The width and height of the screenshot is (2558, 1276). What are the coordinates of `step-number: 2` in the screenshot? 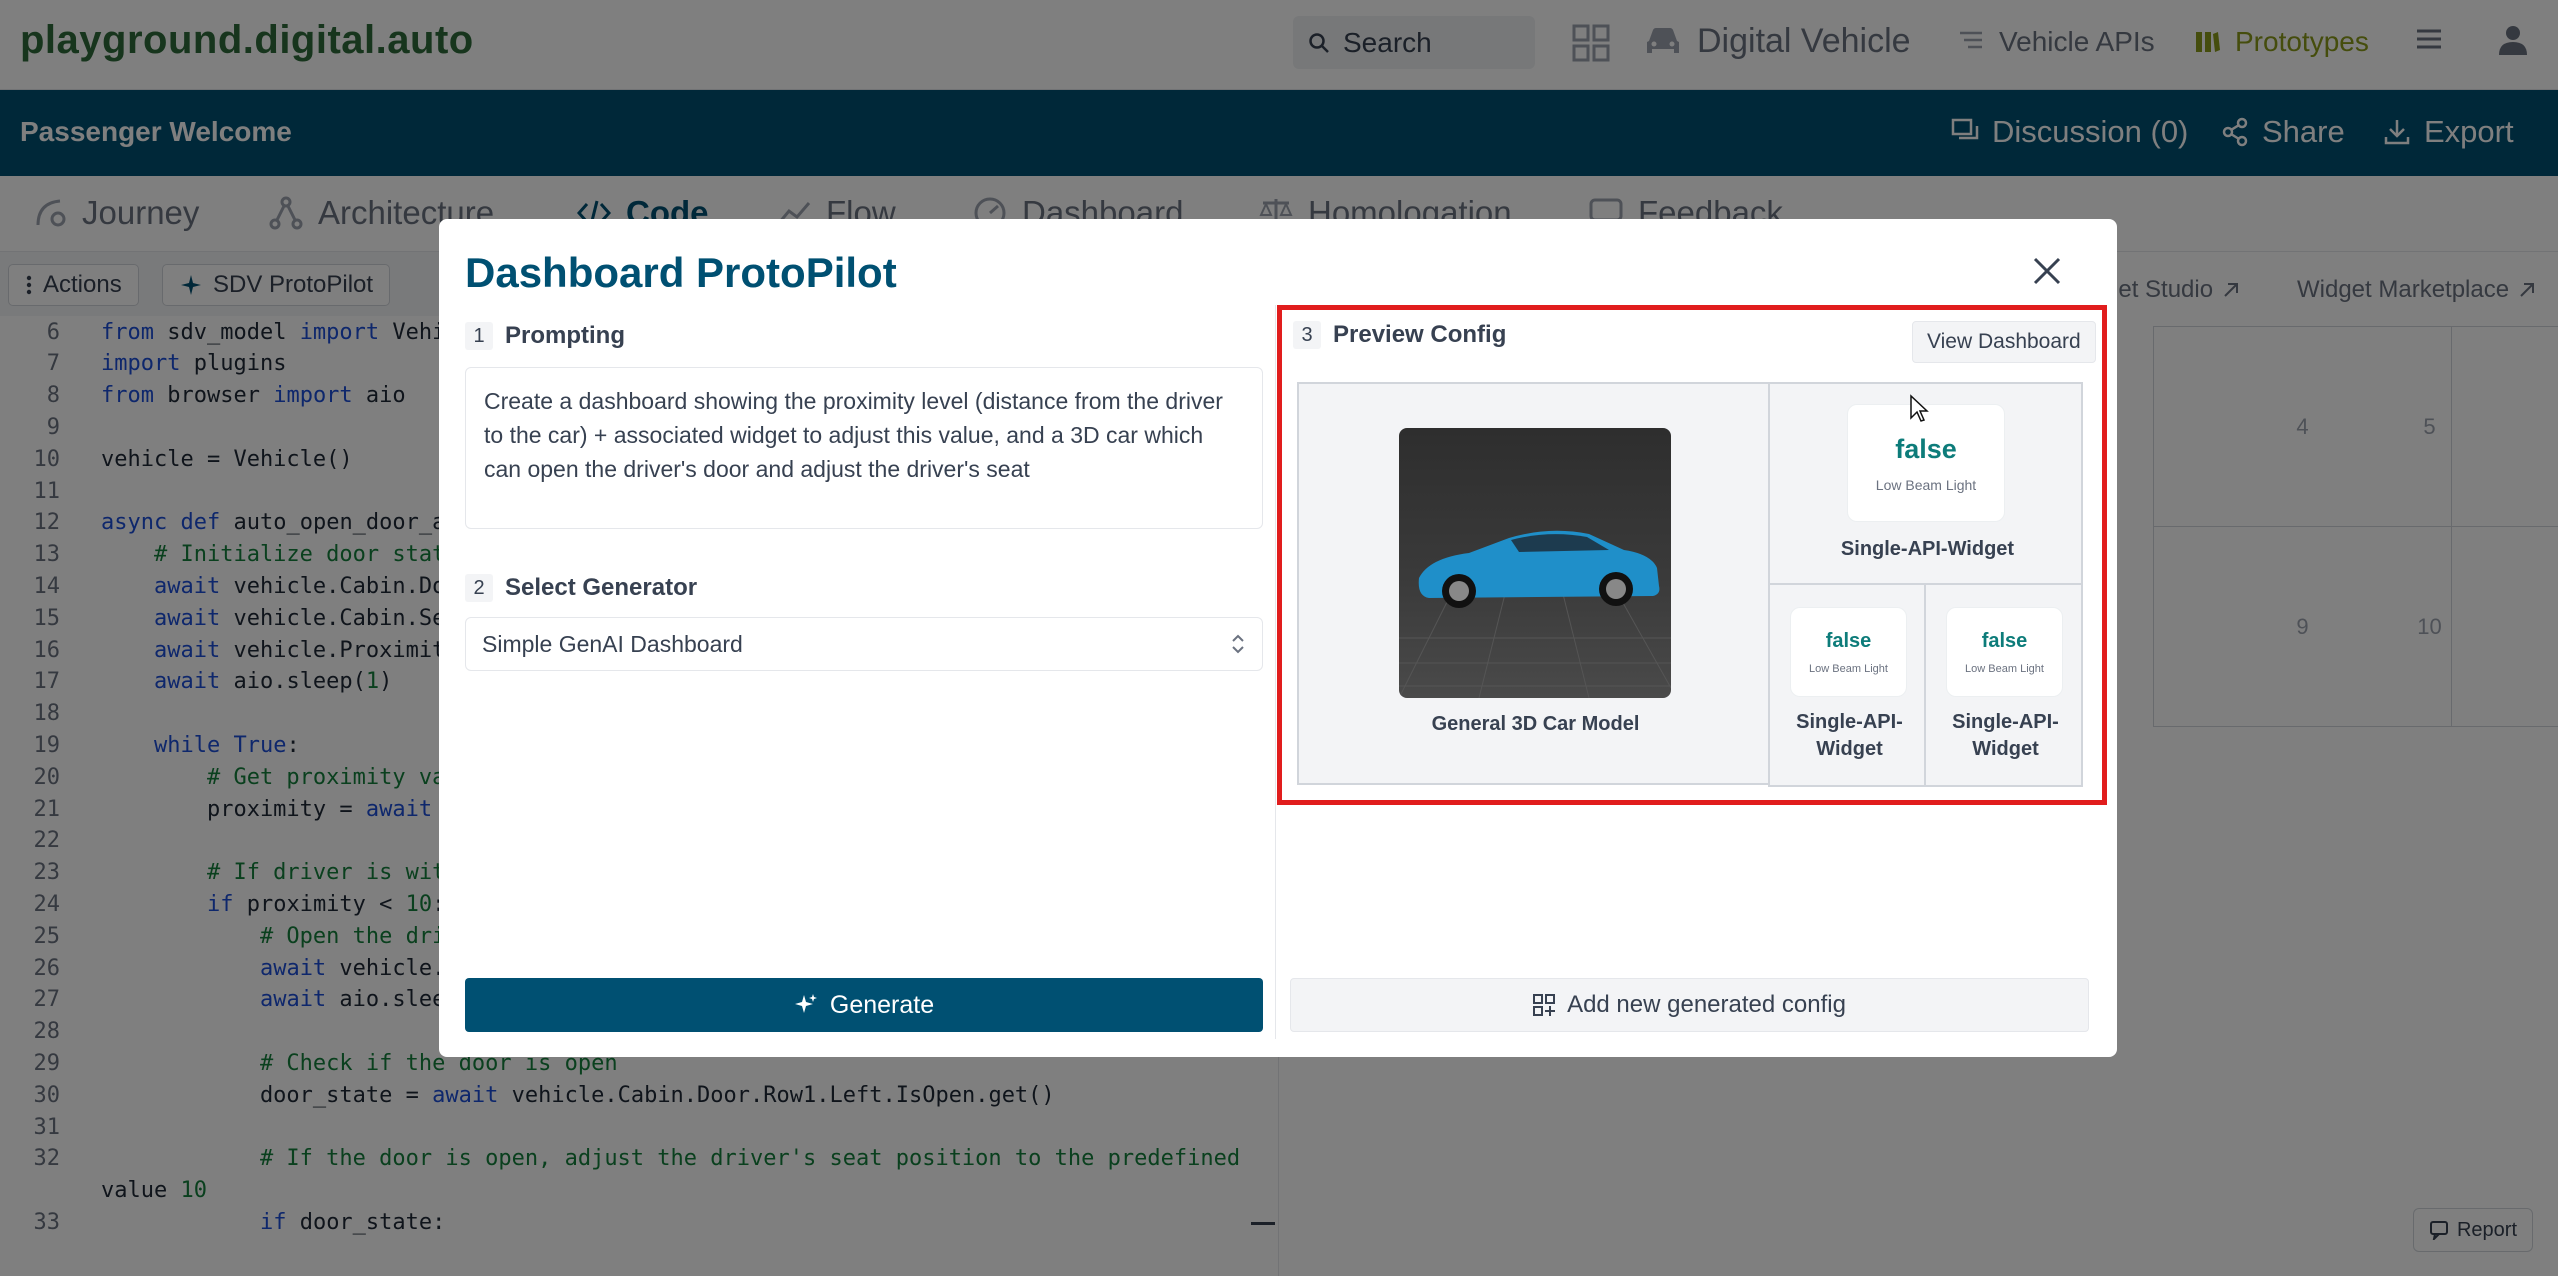 It's located at (479, 588).